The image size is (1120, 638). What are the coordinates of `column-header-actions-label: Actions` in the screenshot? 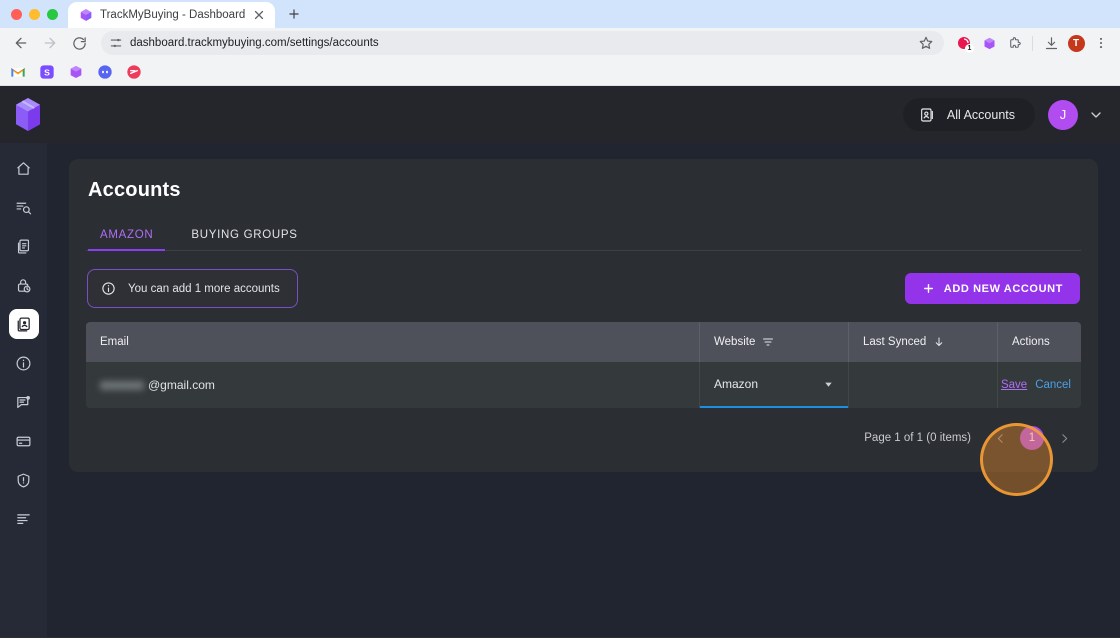 It's located at (1031, 342).